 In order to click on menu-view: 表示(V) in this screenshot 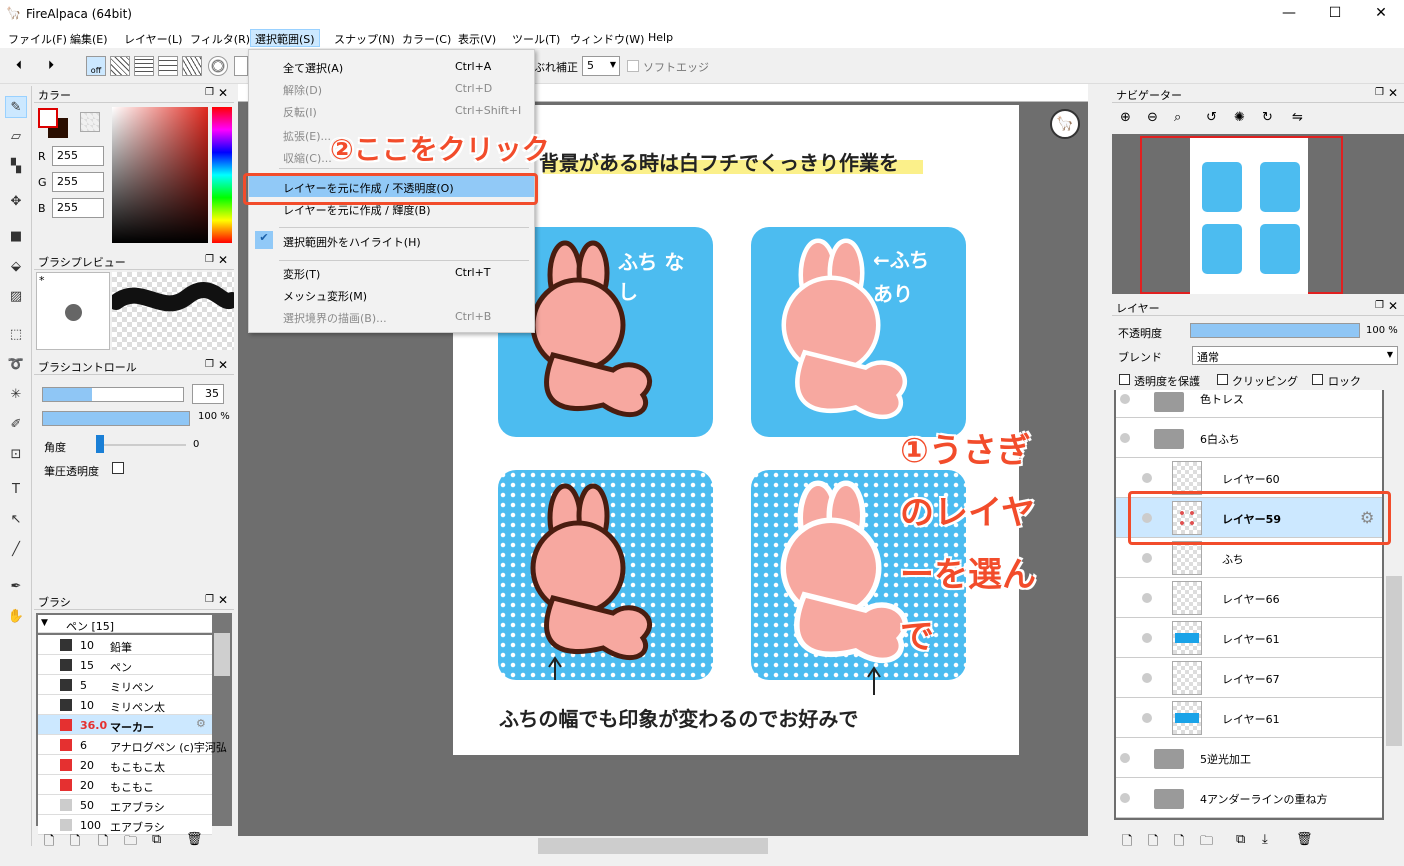, I will do `click(477, 39)`.